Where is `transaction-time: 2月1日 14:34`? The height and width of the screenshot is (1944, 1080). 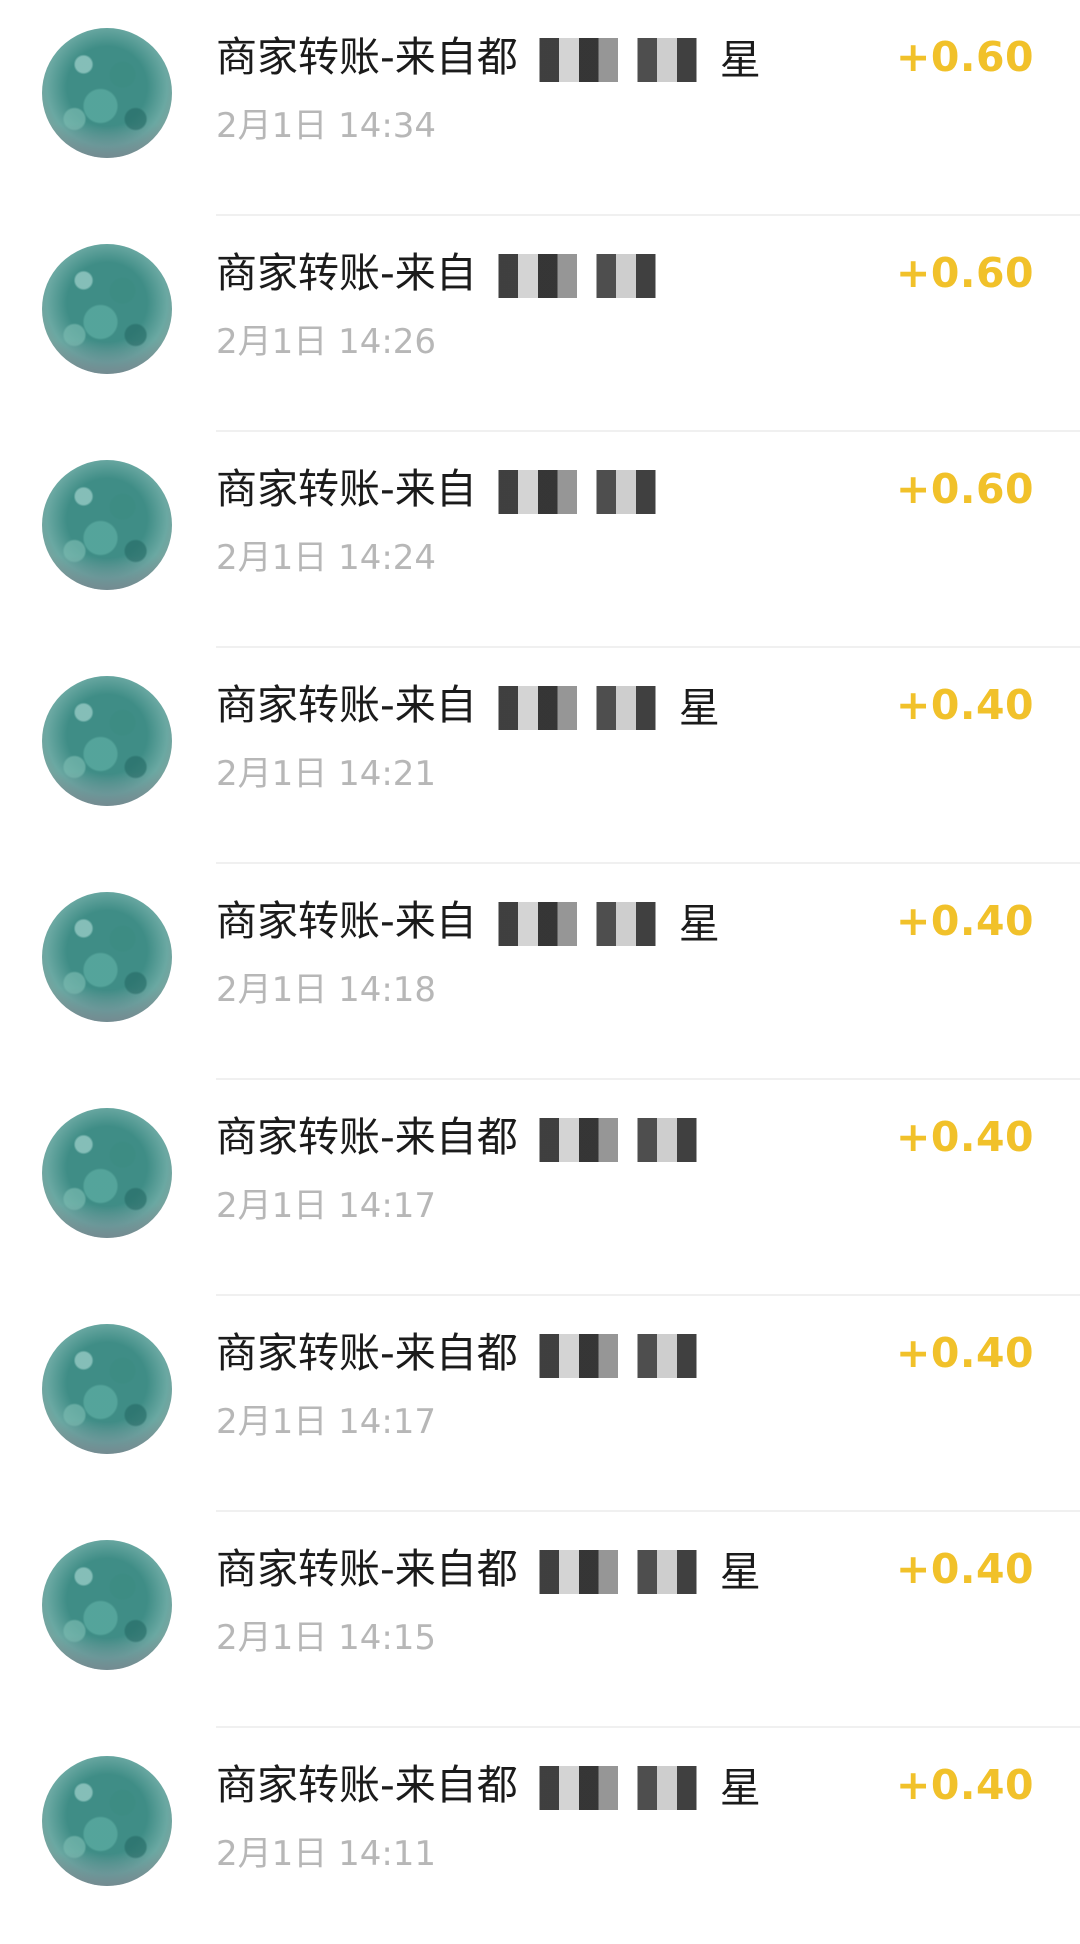
transaction-time: 2月1日 14:34 is located at coordinates (326, 126).